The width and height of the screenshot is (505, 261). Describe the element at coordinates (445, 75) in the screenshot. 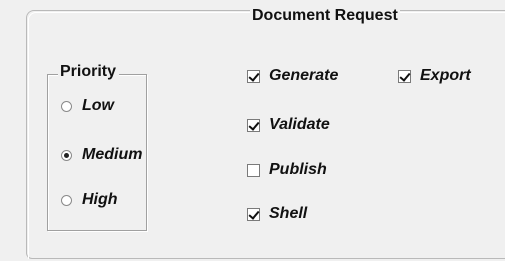

I see `label-export: Export` at that location.